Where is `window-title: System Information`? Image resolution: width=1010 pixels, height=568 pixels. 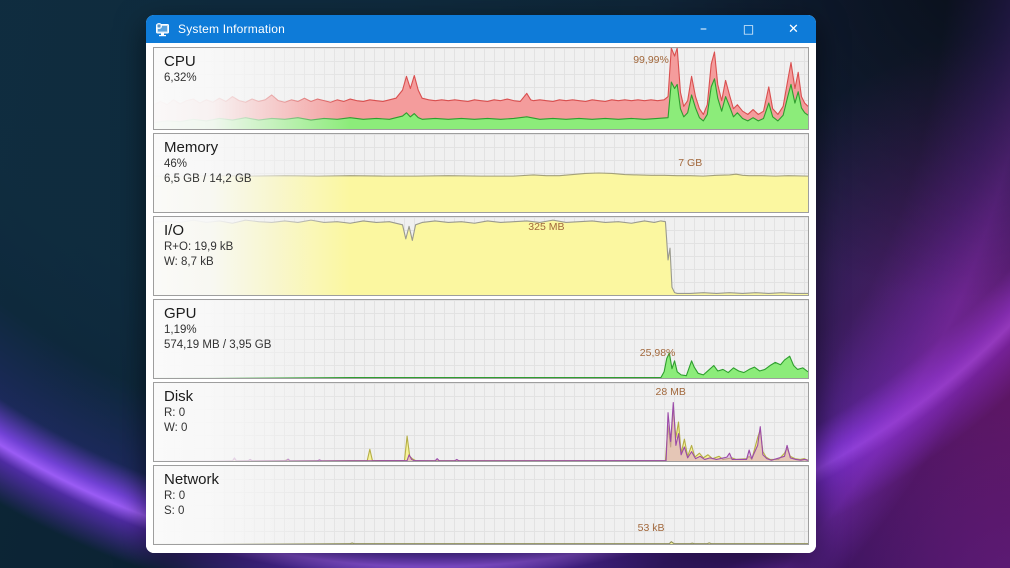
window-title: System Information is located at coordinates (231, 29).